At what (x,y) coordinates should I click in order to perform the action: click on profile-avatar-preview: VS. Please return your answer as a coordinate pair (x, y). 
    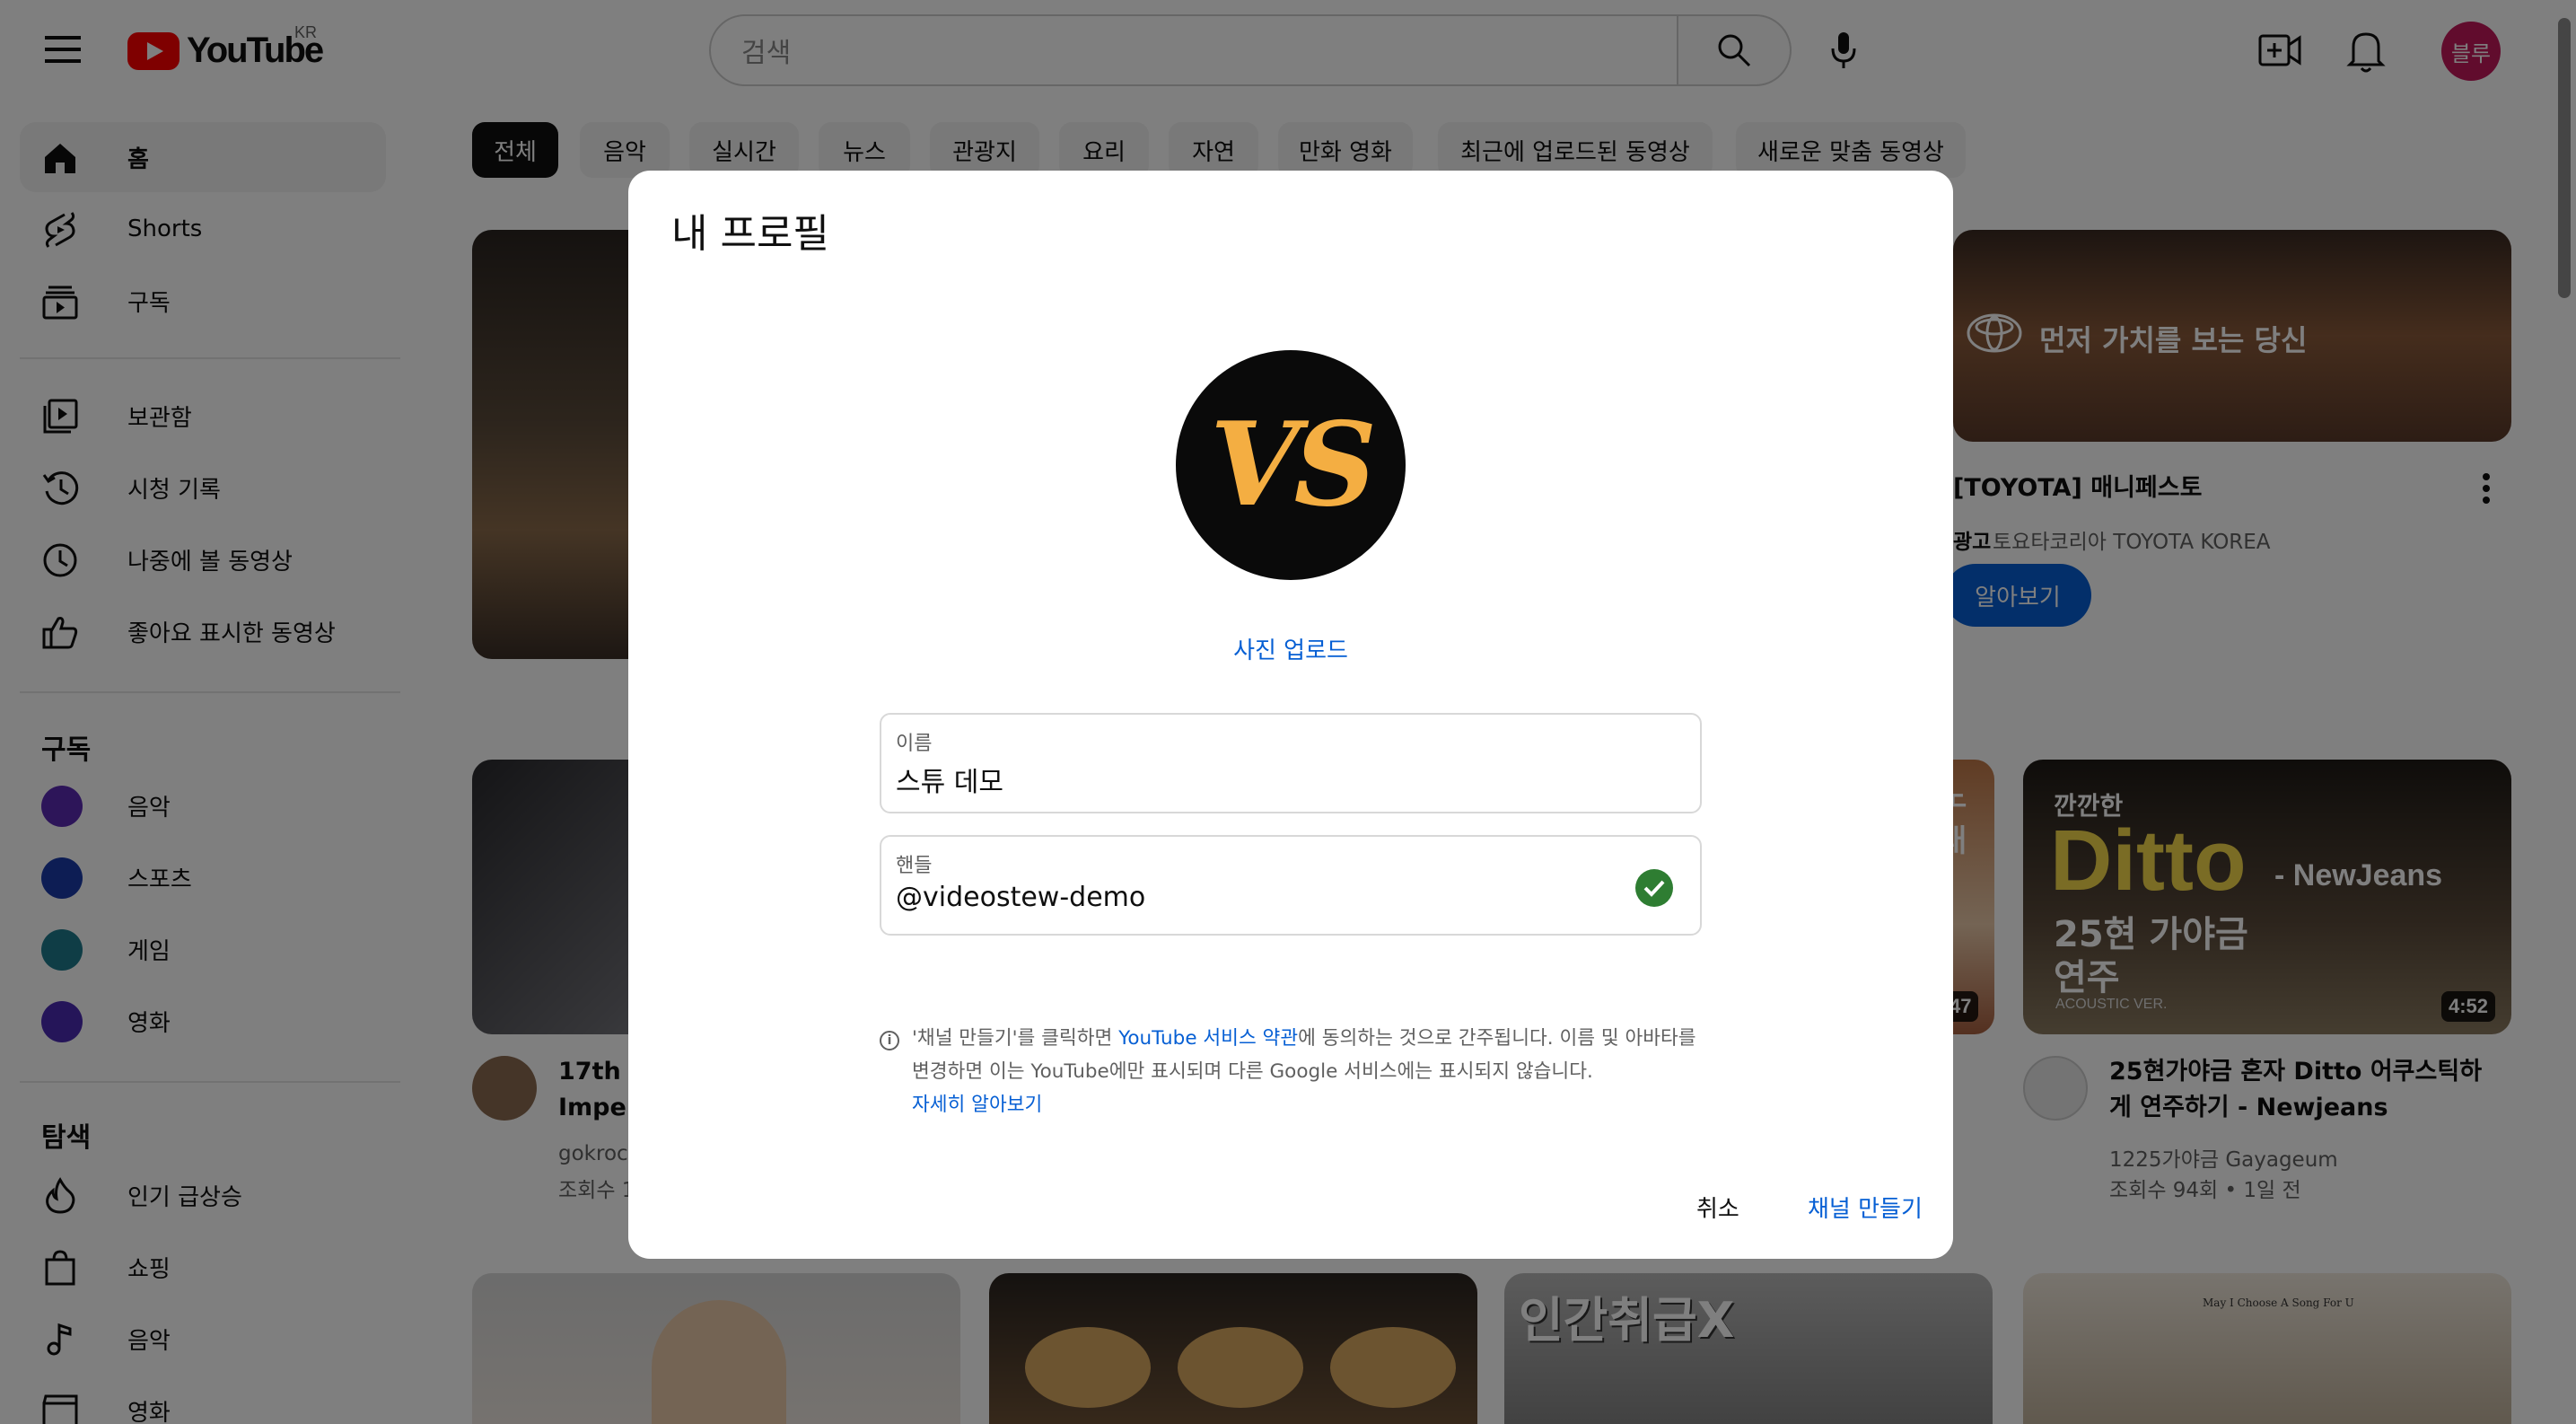
    Looking at the image, I should click on (1291, 465).